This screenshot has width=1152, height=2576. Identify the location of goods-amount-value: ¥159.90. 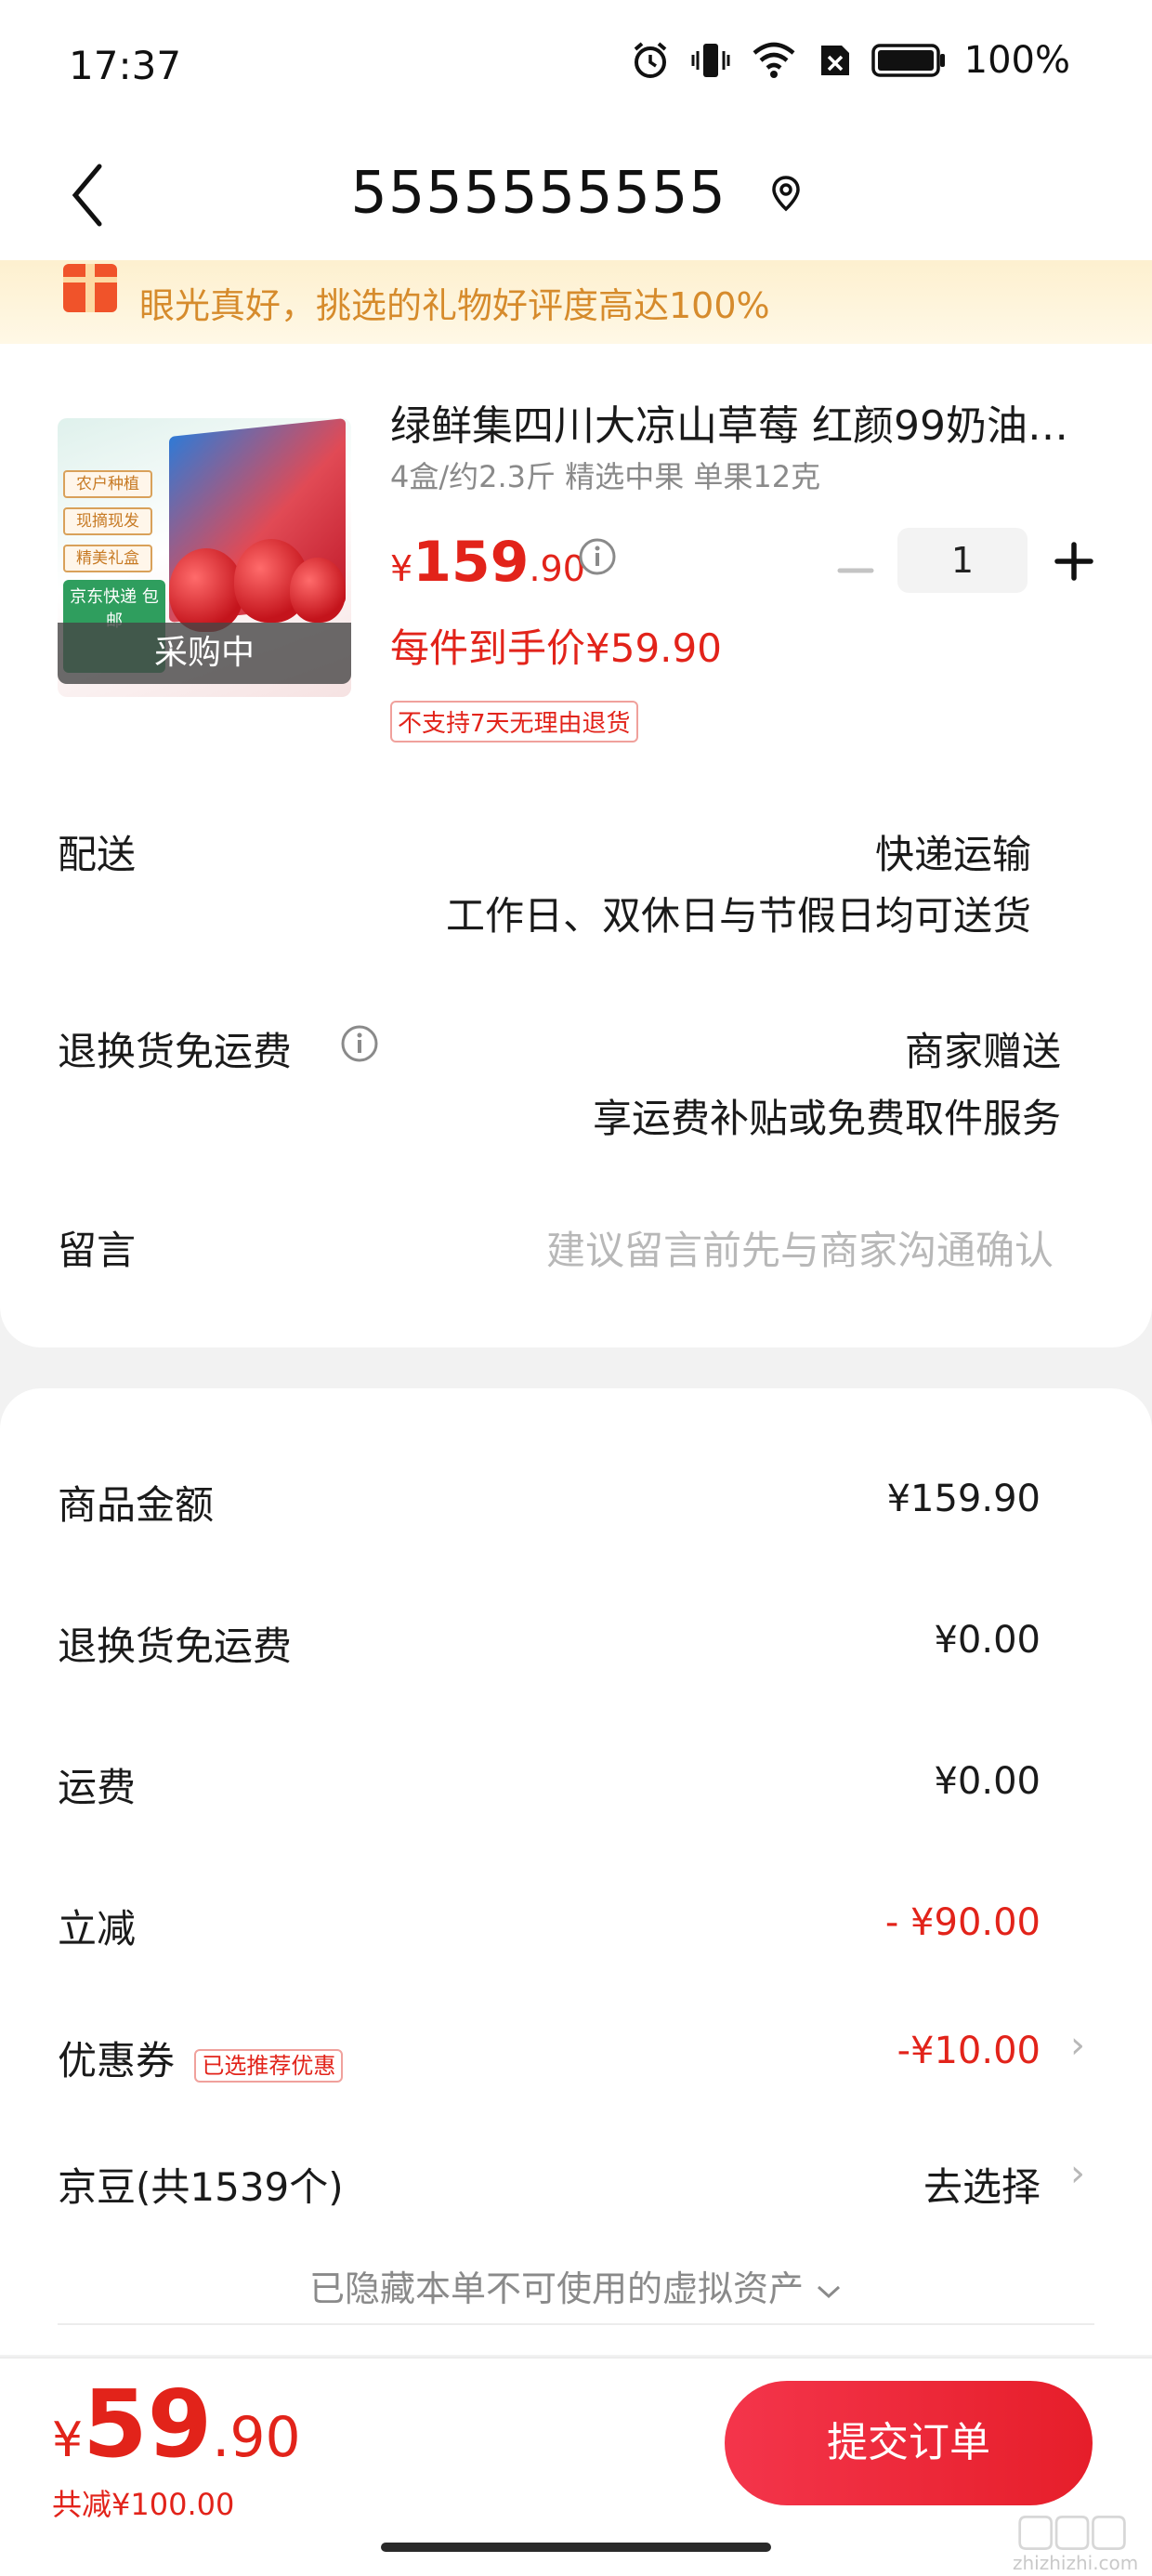
(963, 1499).